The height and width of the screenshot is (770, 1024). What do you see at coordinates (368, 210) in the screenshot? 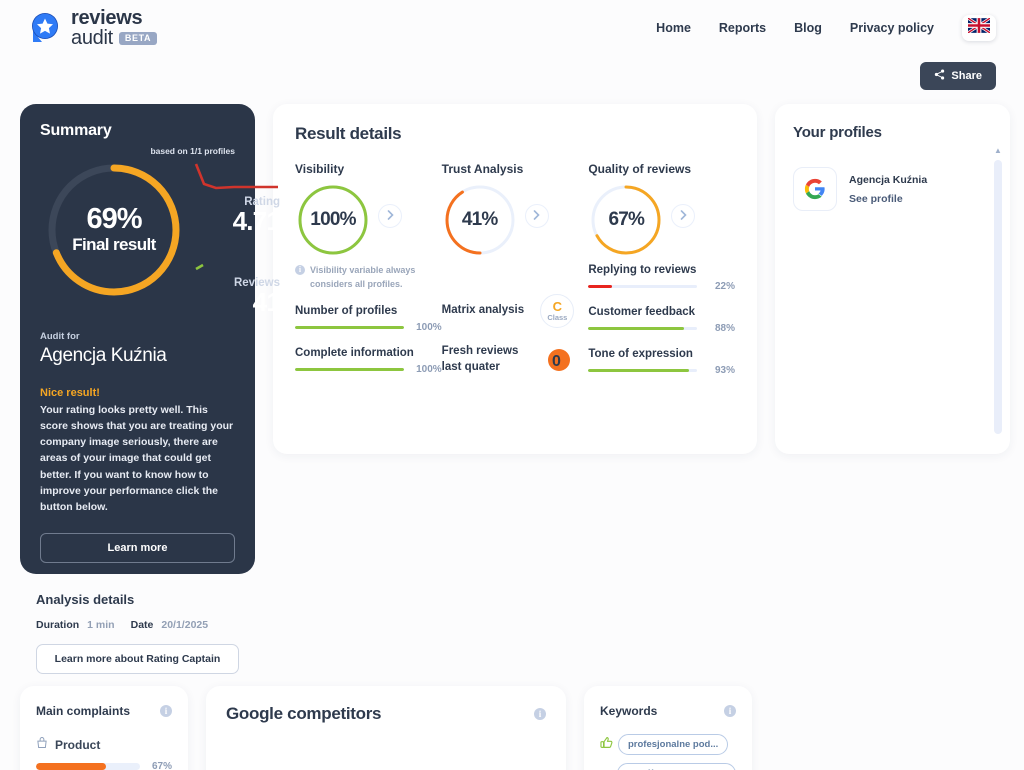
I see `gauge-visibility: Visibility 100%` at bounding box center [368, 210].